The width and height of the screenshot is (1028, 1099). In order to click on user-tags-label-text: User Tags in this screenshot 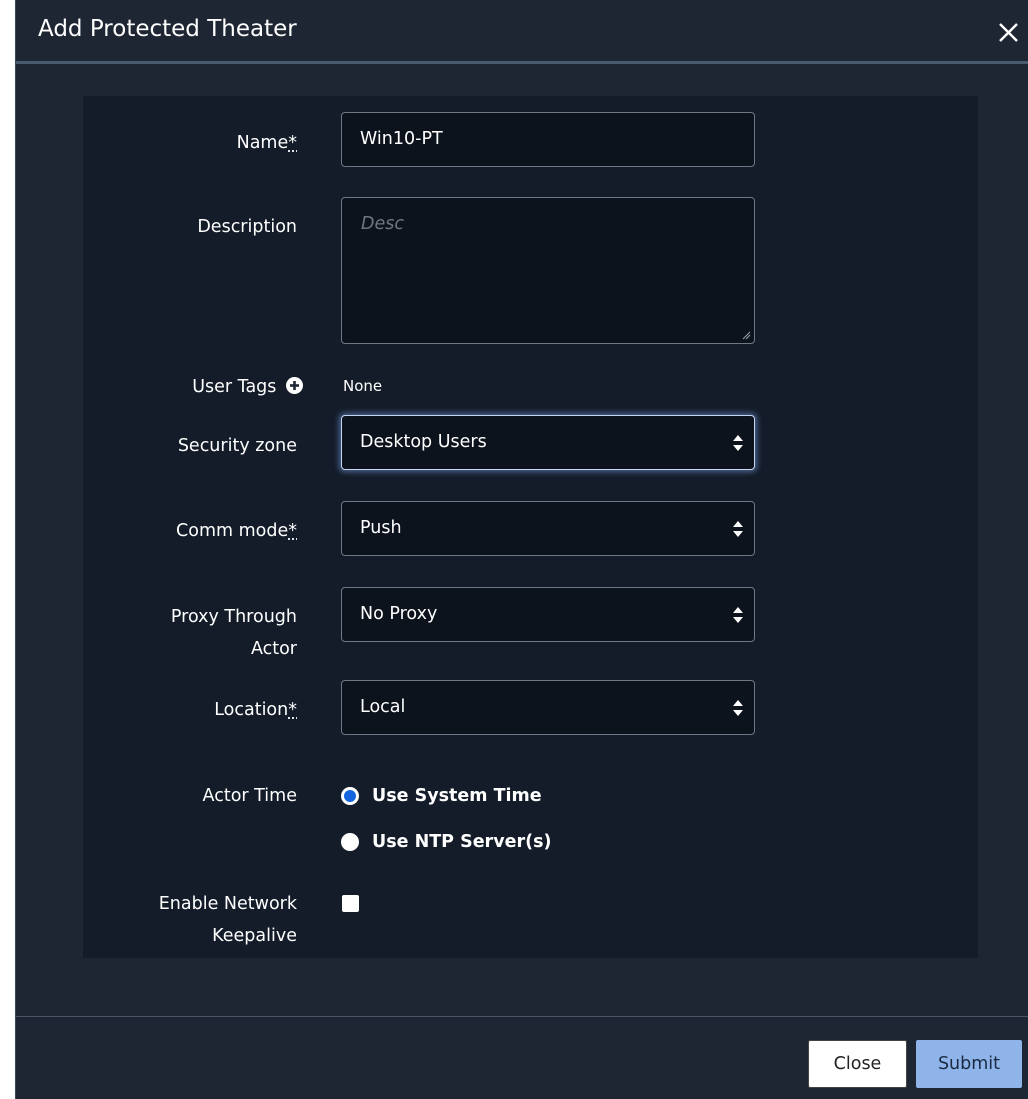, I will do `click(234, 387)`.